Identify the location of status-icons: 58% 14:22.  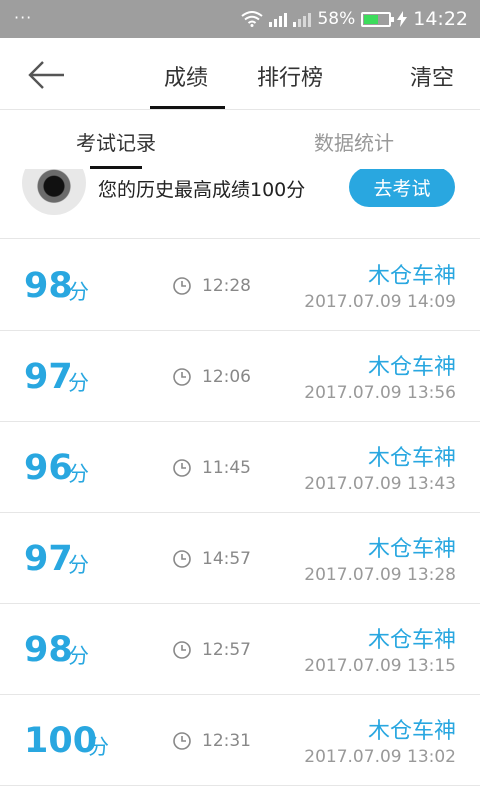
(354, 19).